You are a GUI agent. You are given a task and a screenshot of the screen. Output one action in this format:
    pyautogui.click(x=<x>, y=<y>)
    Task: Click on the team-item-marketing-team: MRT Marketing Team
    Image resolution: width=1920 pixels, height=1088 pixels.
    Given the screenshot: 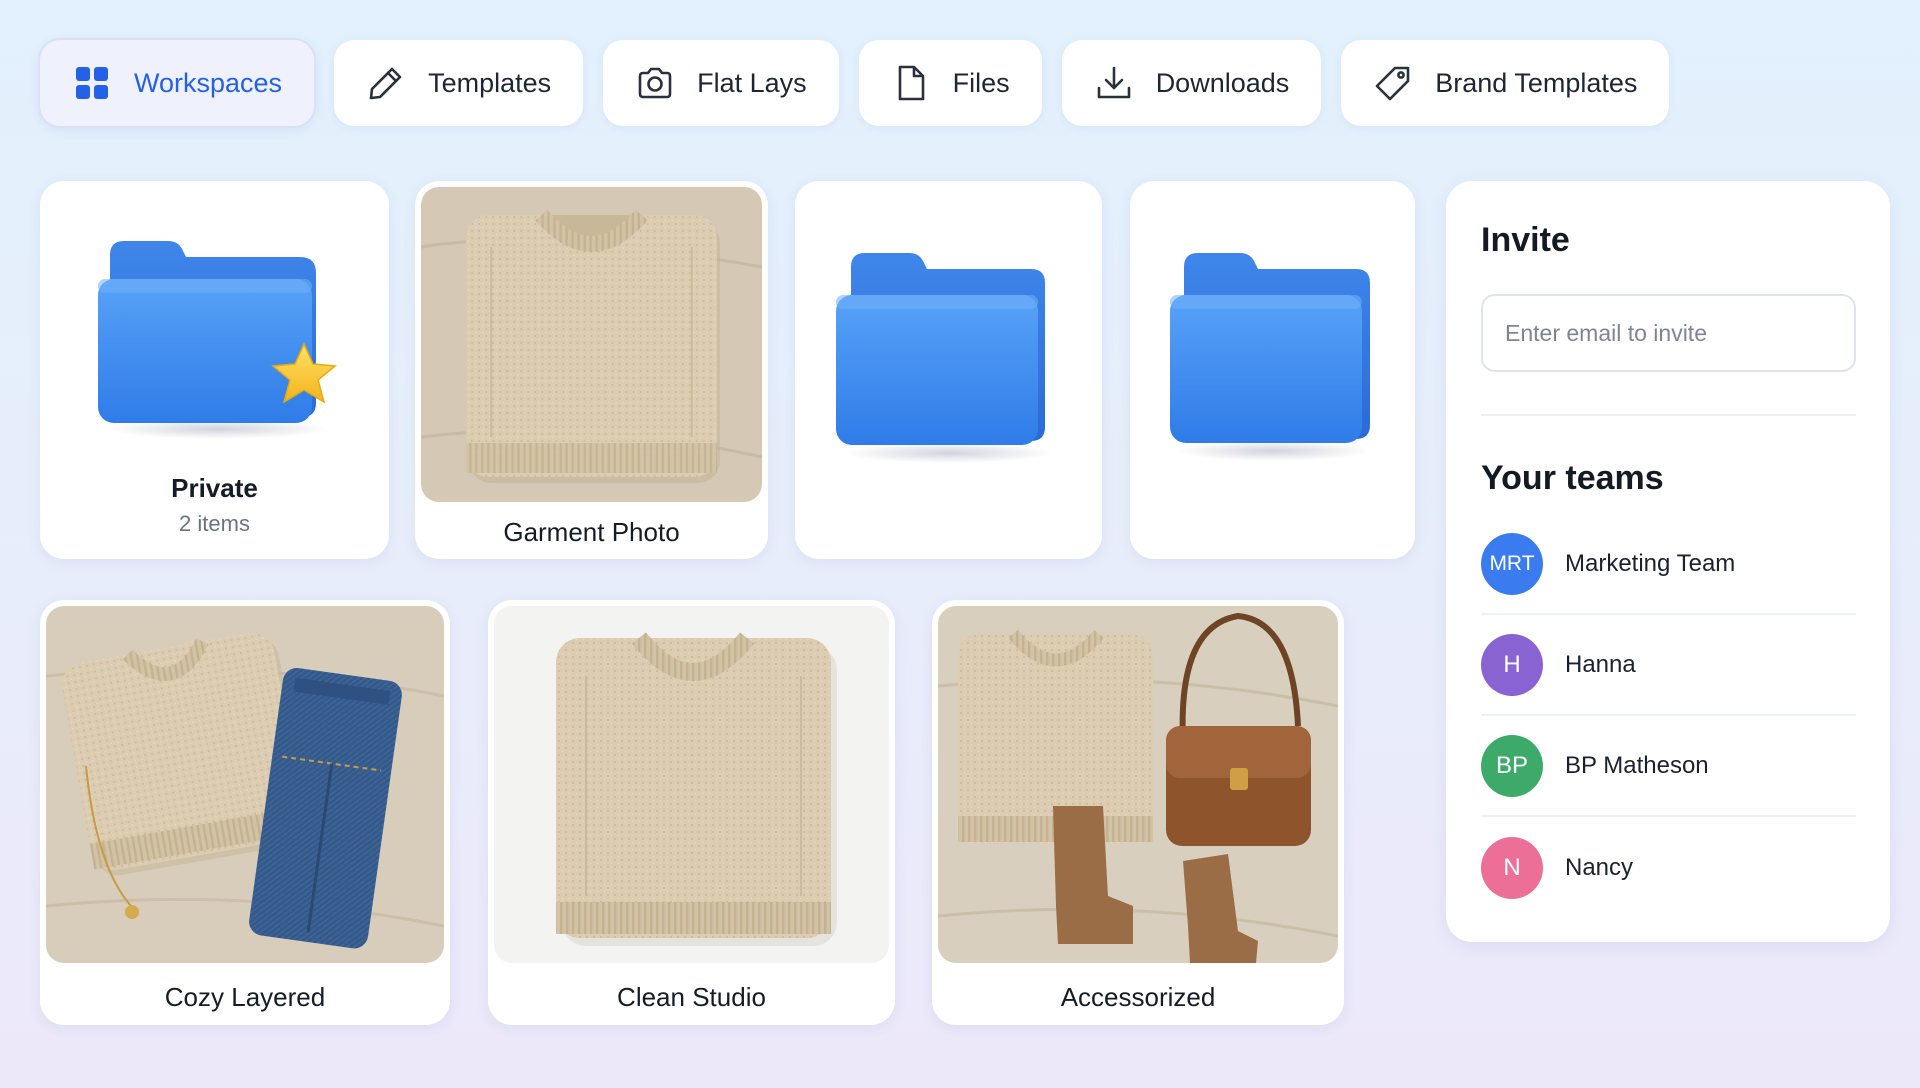 What is the action you would take?
    pyautogui.click(x=1668, y=564)
    